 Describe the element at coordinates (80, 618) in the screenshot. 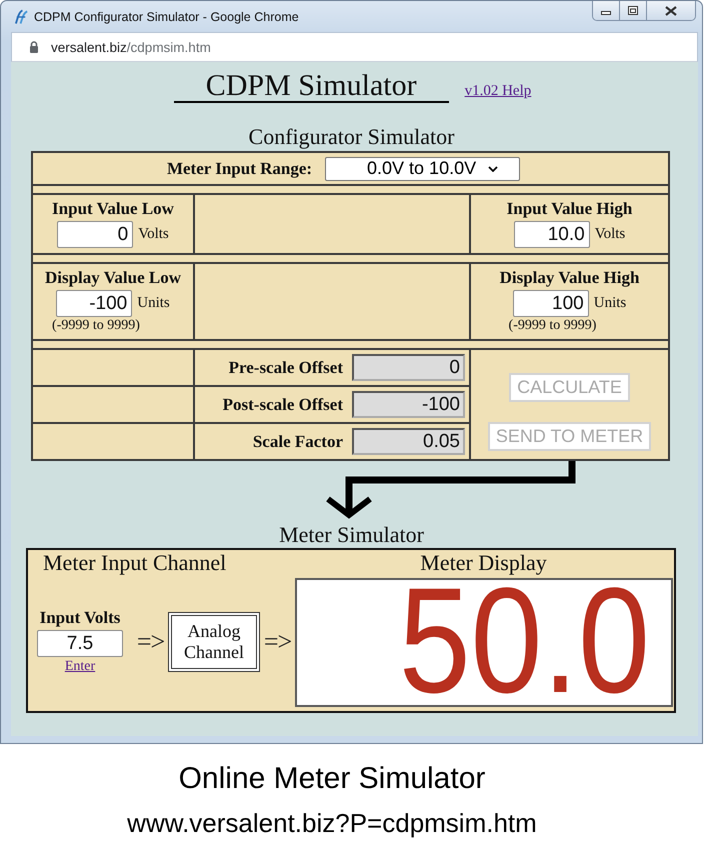

I see `input-volts-label: Input Volts` at that location.